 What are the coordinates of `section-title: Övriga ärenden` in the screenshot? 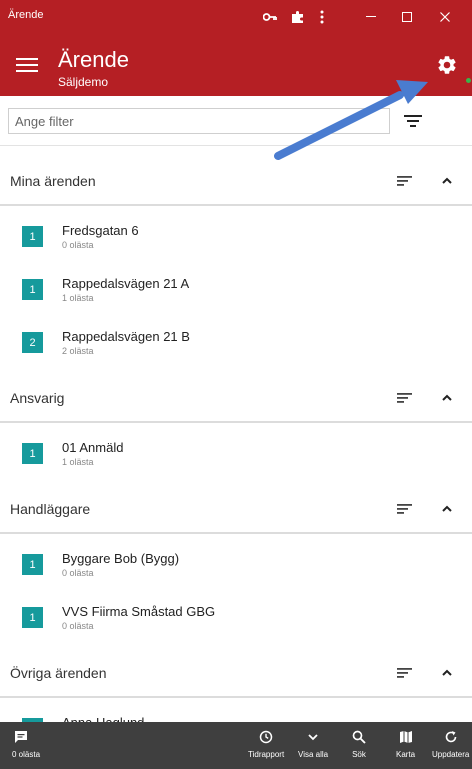 It's located at (58, 673).